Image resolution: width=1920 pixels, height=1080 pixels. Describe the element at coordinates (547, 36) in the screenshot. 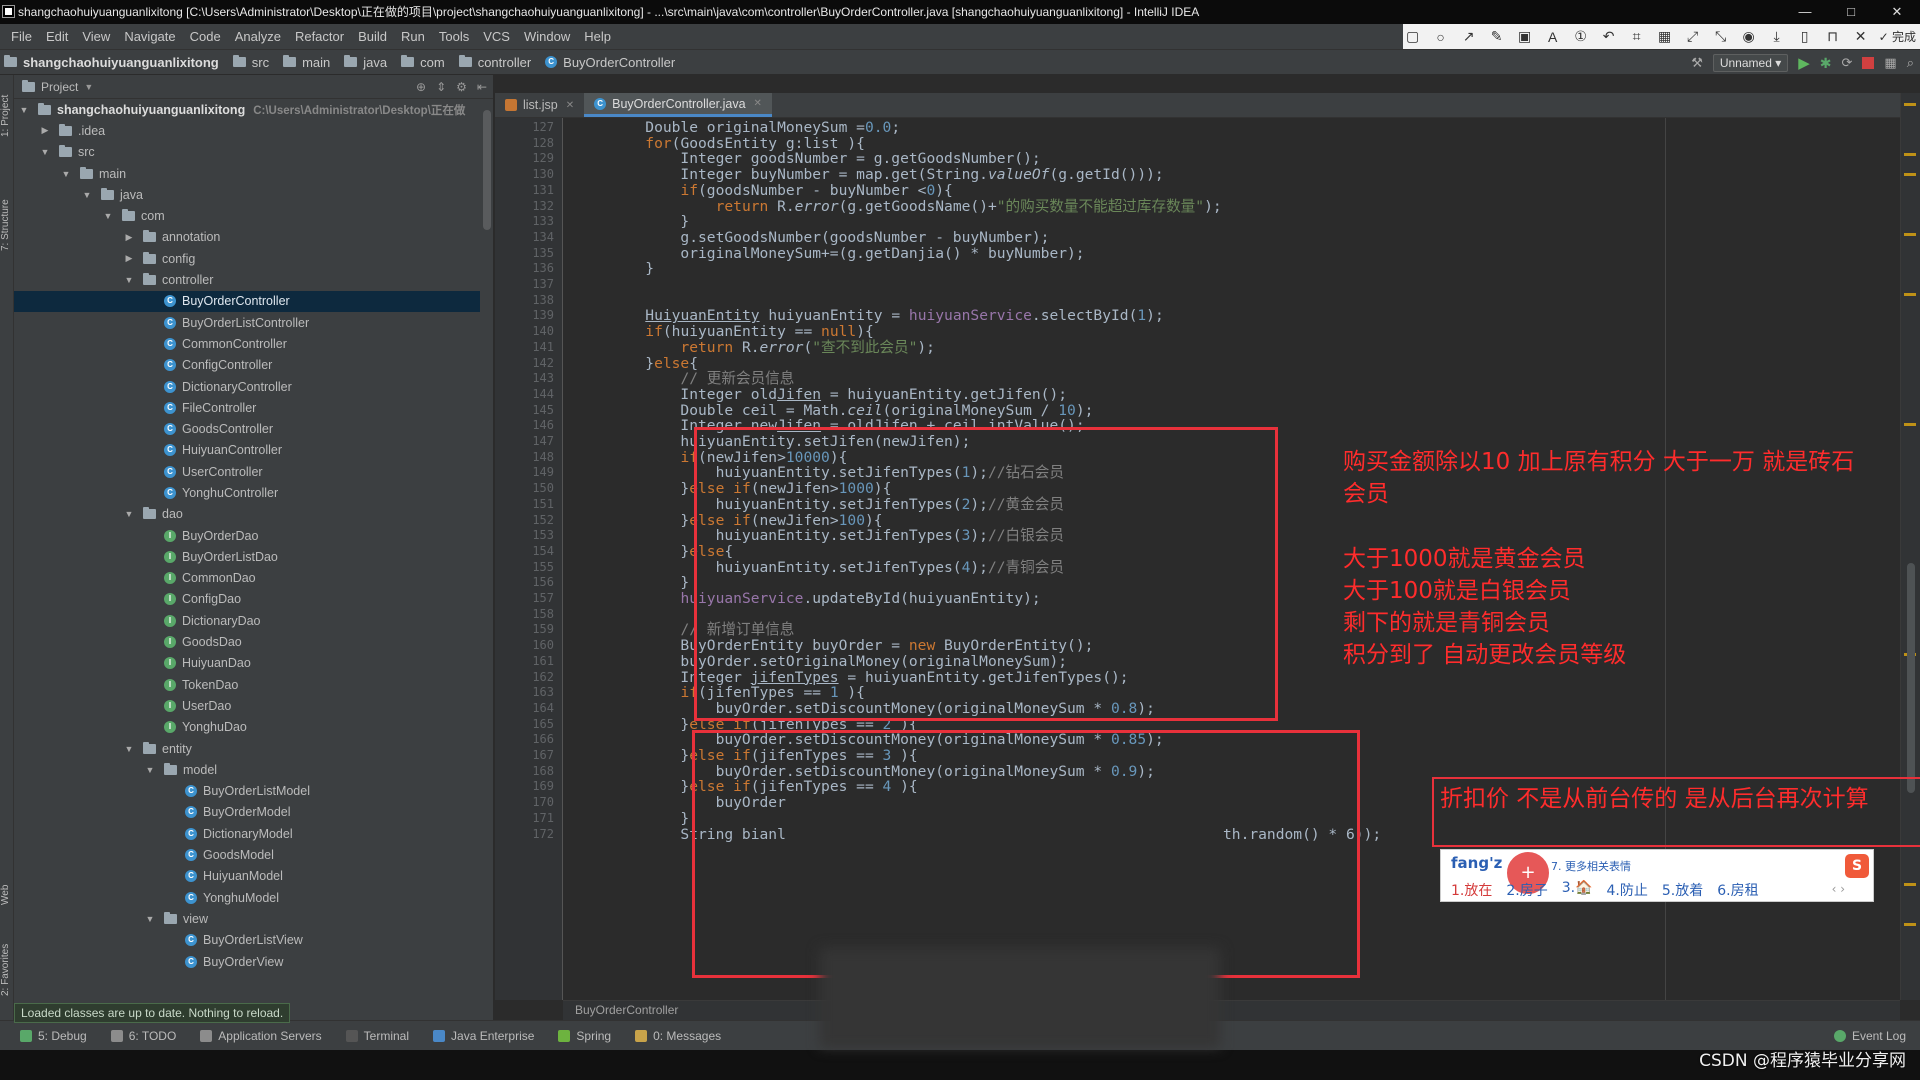

I see `menu-item-window: Window` at that location.